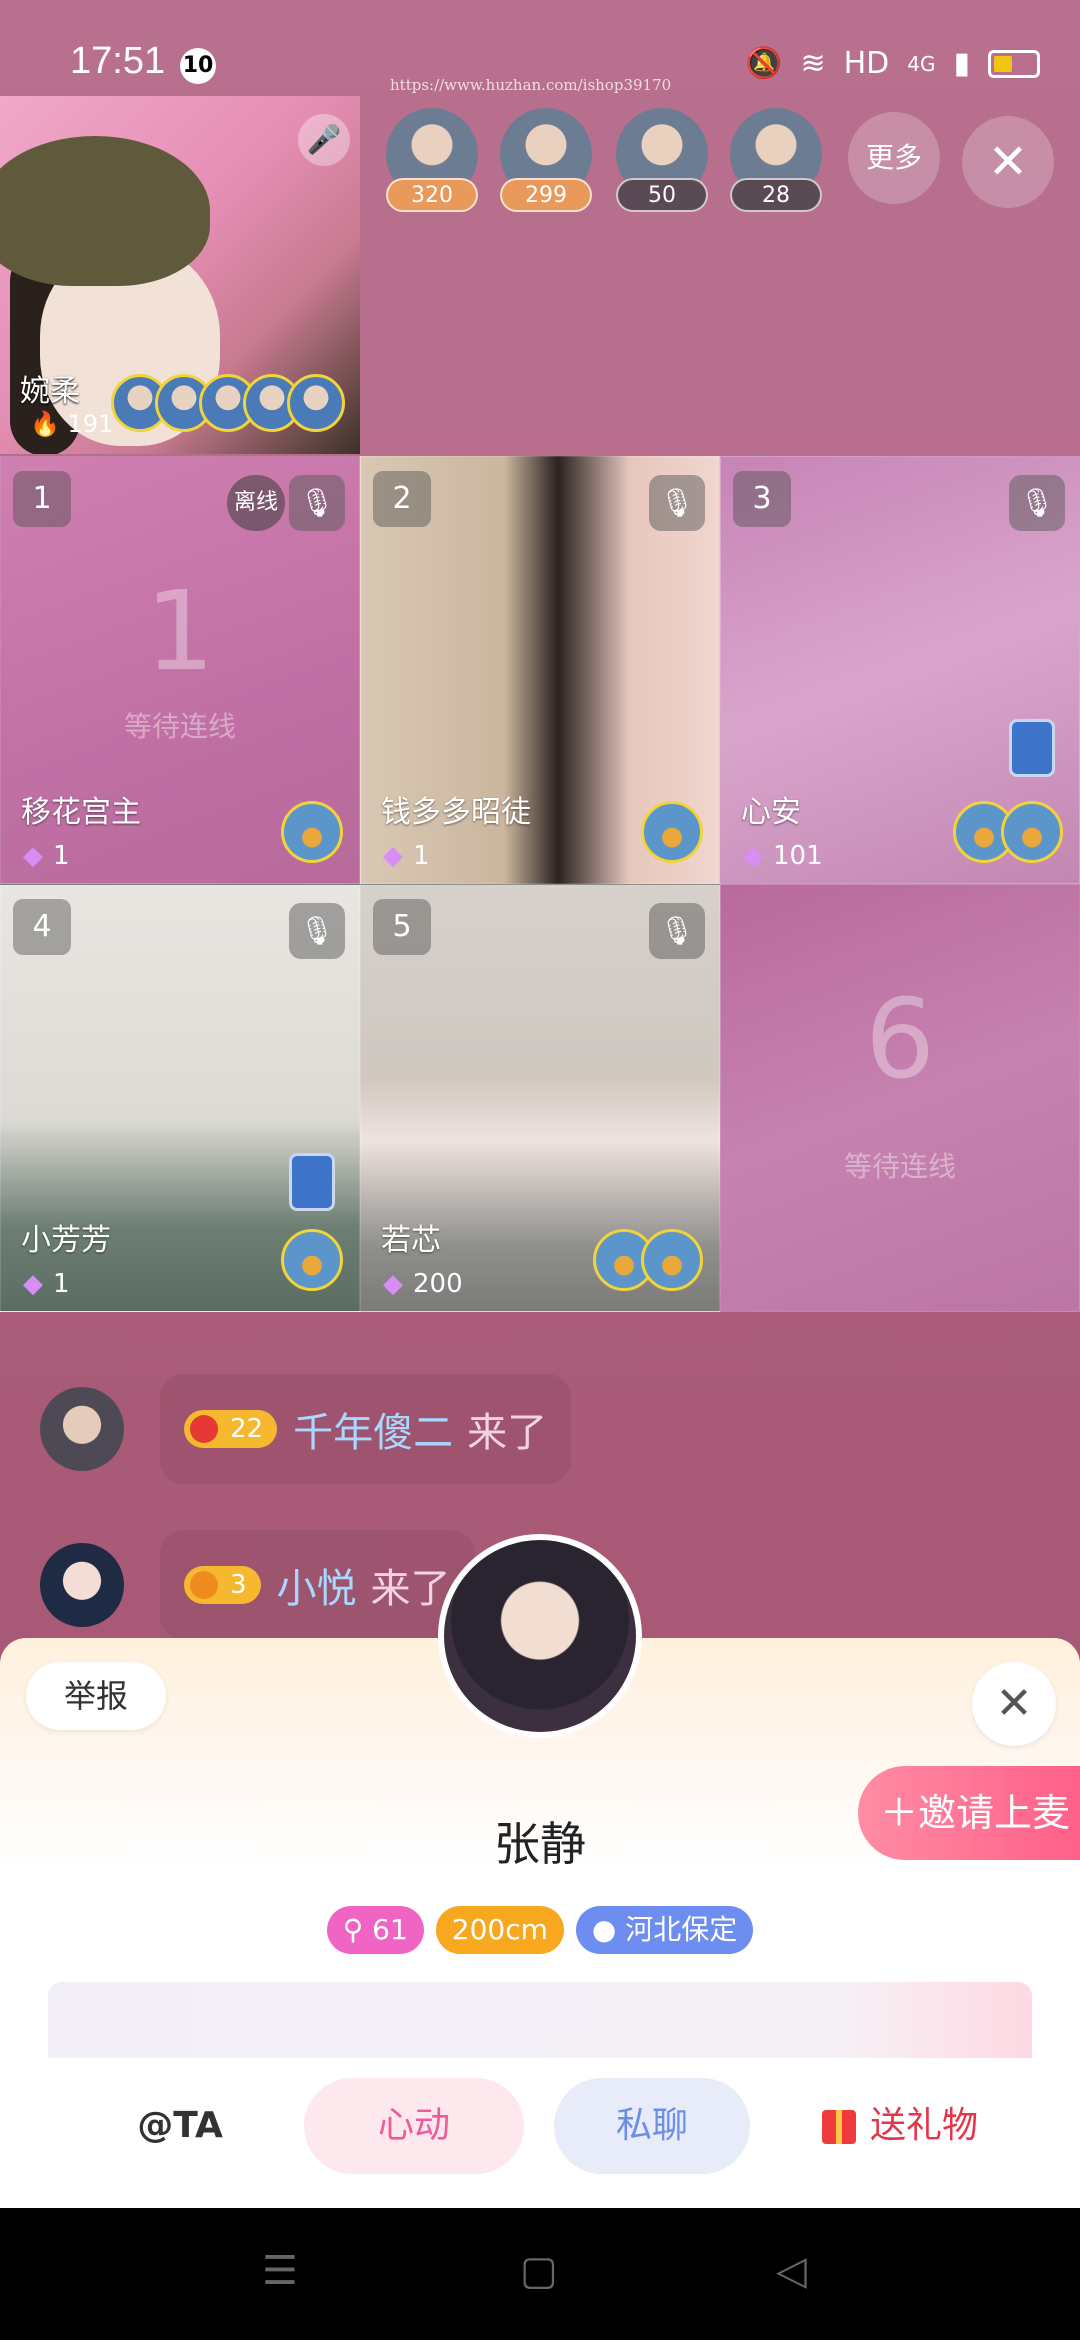 Image resolution: width=1080 pixels, height=2340 pixels. I want to click on audience-item: 299, so click(546, 160).